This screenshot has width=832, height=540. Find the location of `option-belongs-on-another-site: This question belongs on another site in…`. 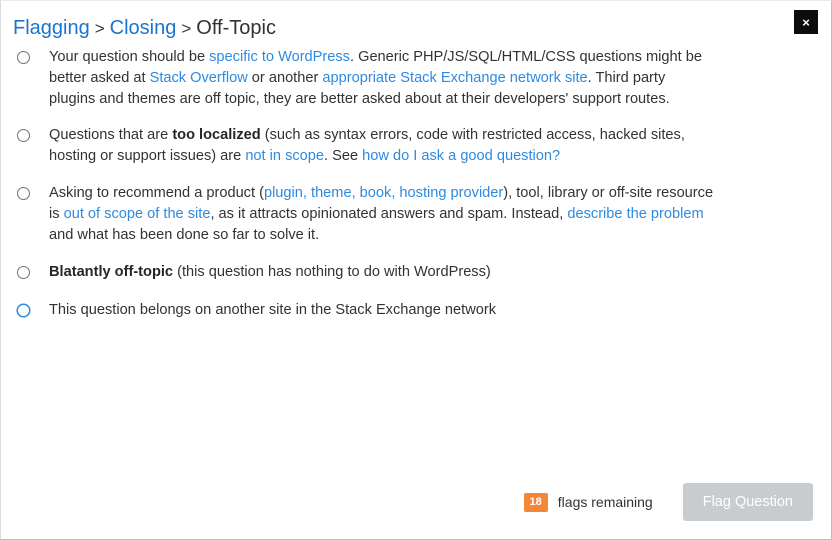

option-belongs-on-another-site: This question belongs on another site in… is located at coordinates (412, 310).